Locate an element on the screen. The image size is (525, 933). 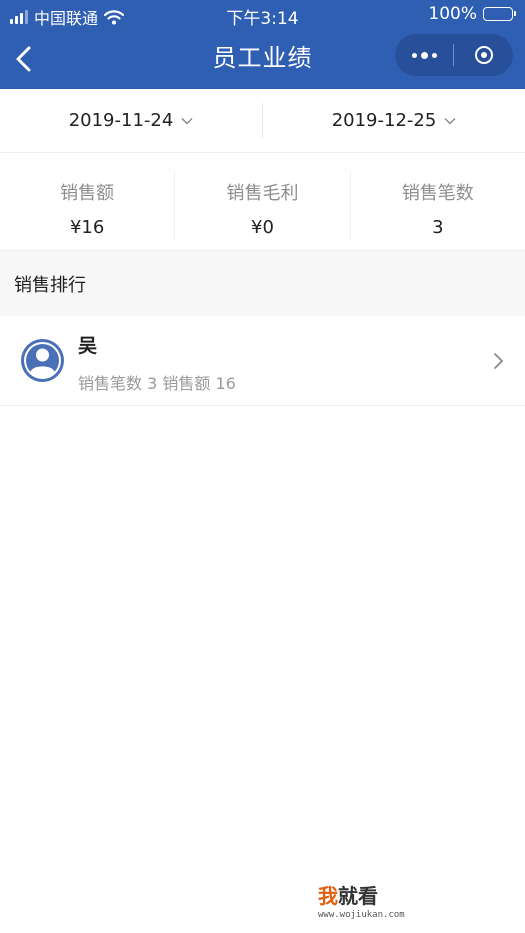
start-date-value: 2019-11-24 is located at coordinates (121, 120).